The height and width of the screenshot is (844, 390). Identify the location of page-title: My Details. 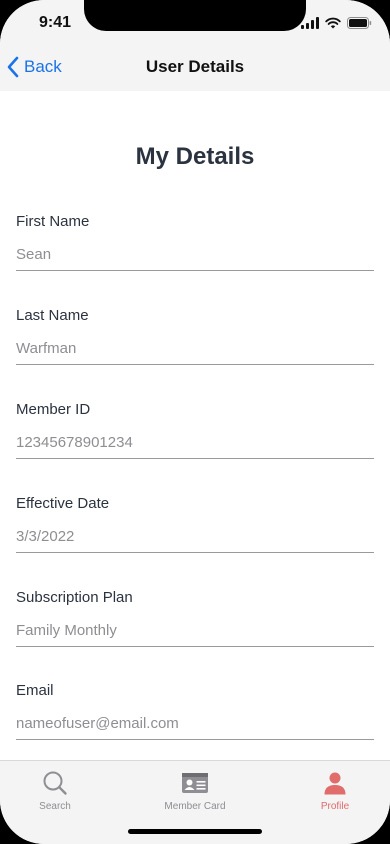
(195, 156).